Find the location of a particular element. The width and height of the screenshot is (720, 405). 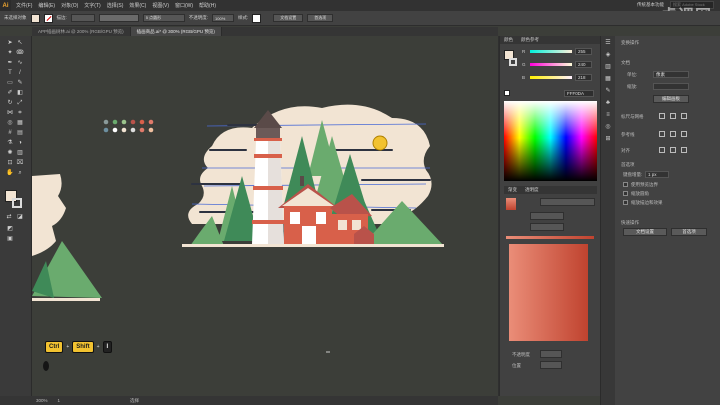

menu-object: 对象(O) is located at coordinates (69, 5).